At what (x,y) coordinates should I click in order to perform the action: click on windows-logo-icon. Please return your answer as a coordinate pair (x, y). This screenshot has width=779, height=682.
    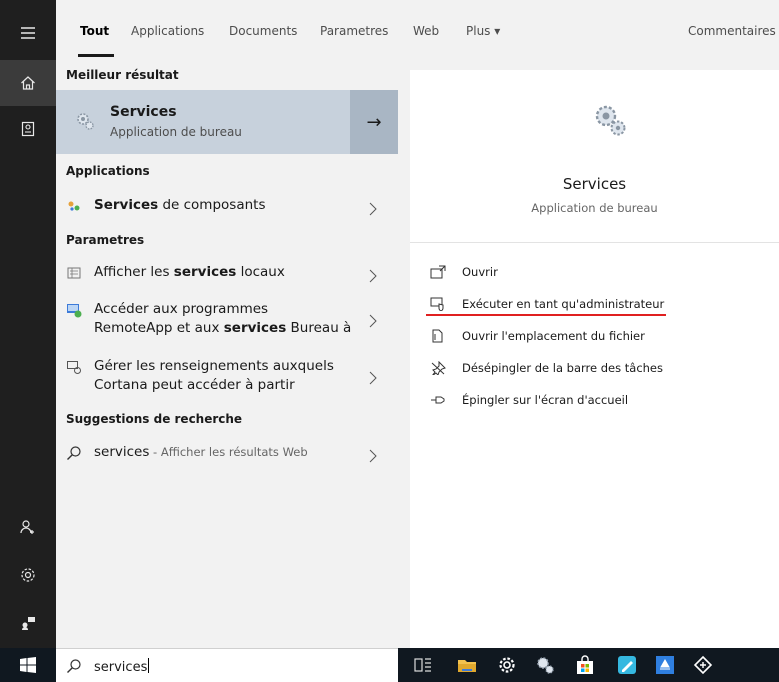
    Looking at the image, I should click on (28, 665).